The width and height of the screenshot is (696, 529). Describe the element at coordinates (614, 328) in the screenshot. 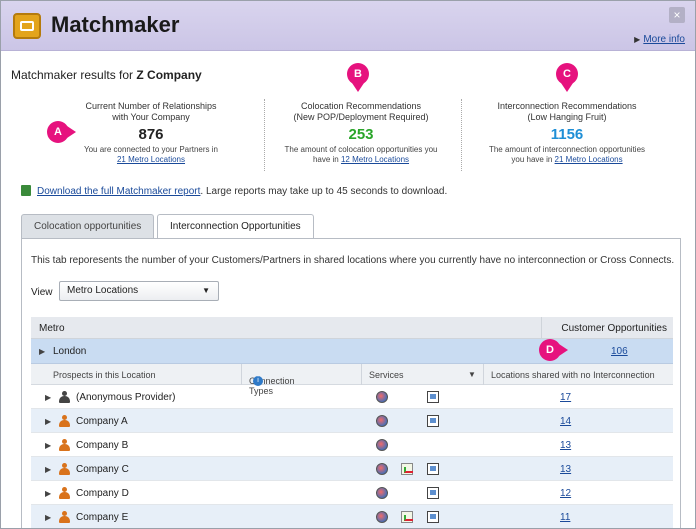

I see `col-customer-opportunities: Customer Opportunities` at that location.